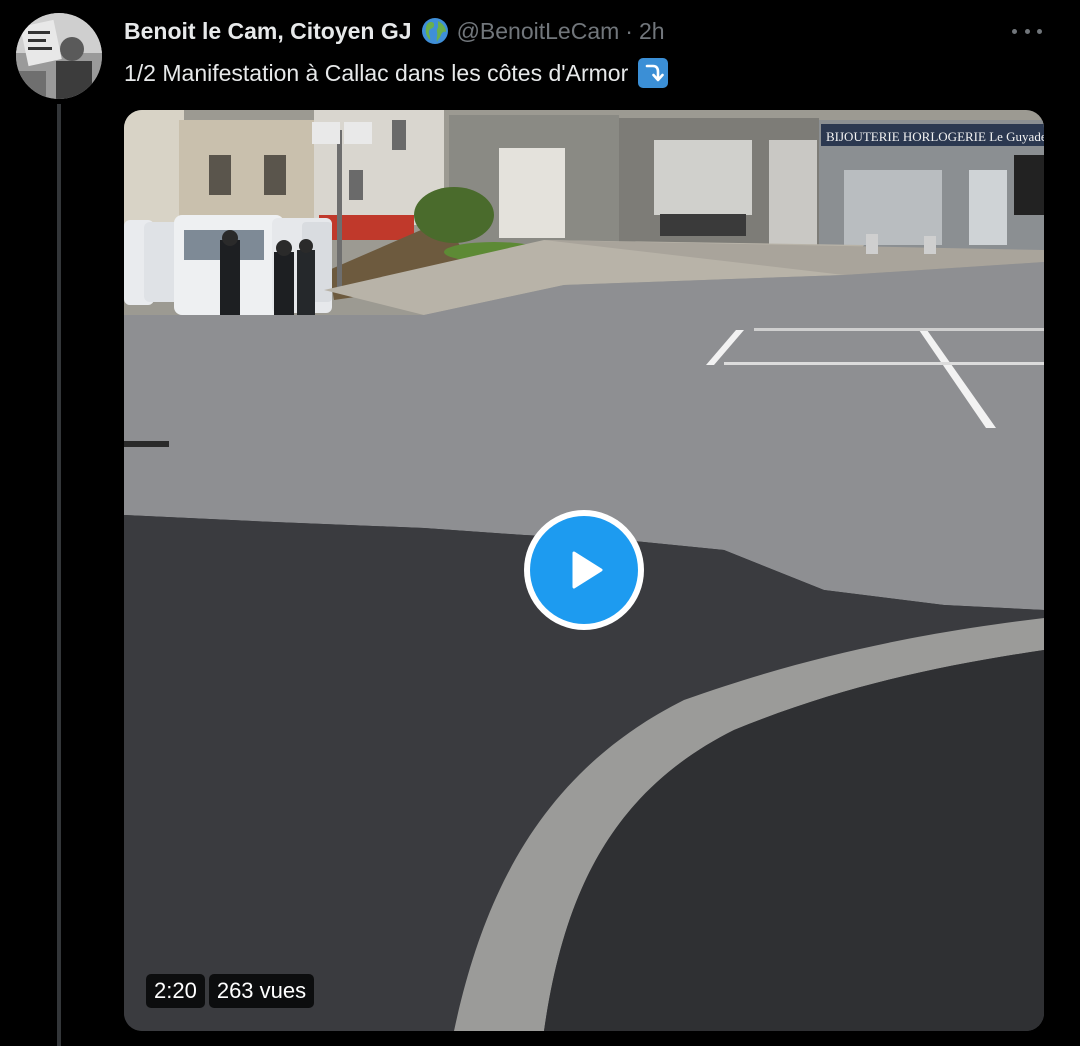  I want to click on video-duration: 2:20, so click(175, 991).